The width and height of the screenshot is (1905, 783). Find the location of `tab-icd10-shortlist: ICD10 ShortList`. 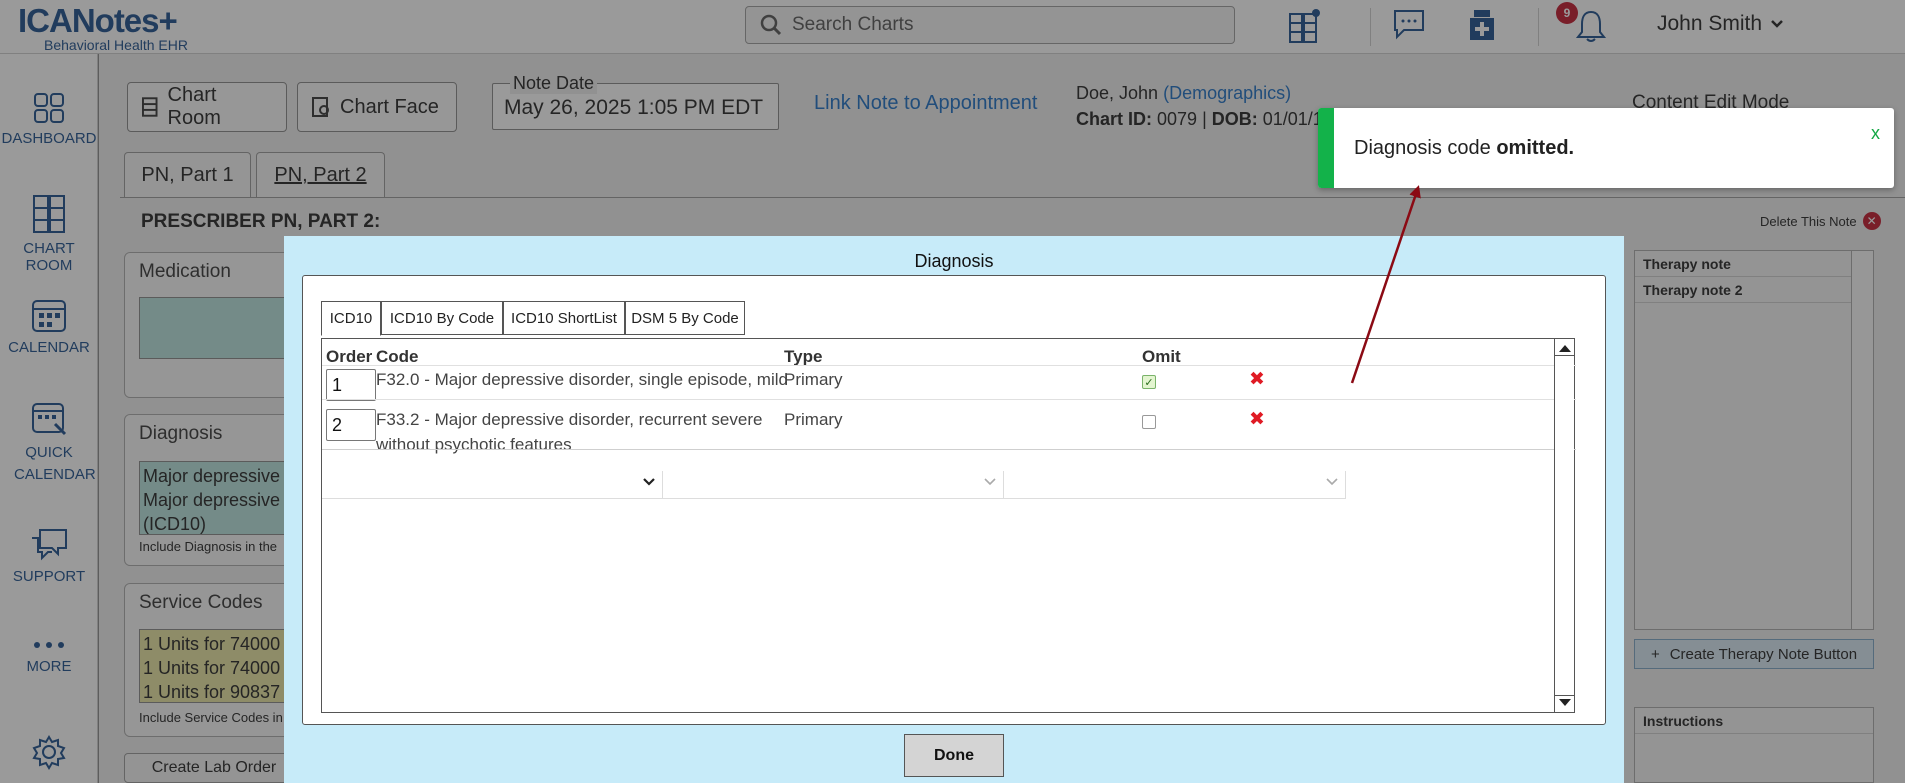

tab-icd10-shortlist: ICD10 ShortList is located at coordinates (564, 318).